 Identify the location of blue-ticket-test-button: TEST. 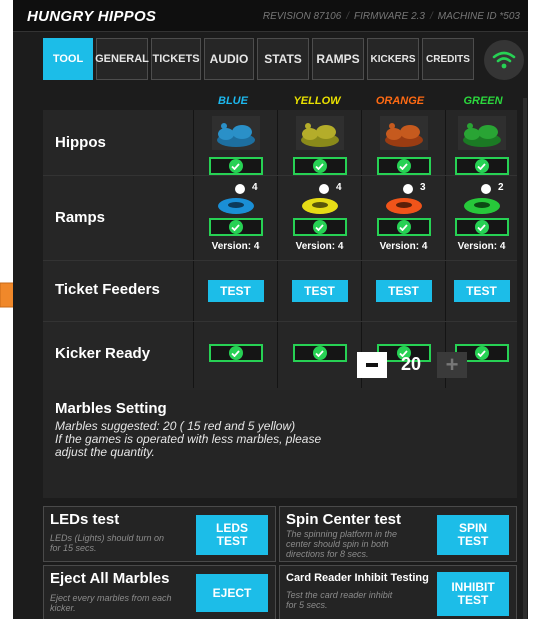
(235, 291).